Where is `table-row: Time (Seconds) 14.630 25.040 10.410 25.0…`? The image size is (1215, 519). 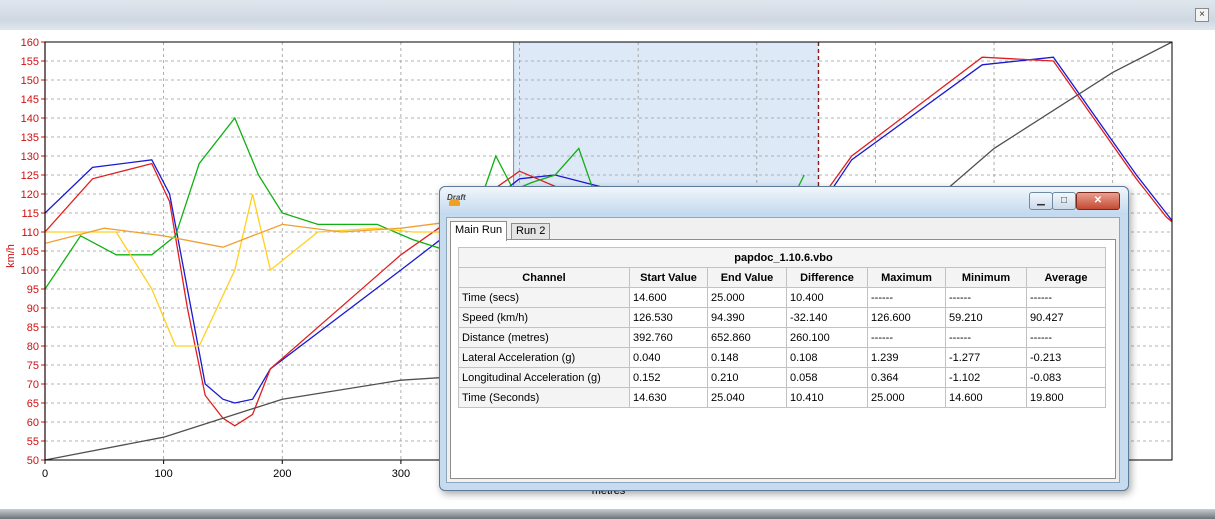 table-row: Time (Seconds) 14.630 25.040 10.410 25.0… is located at coordinates (782, 397).